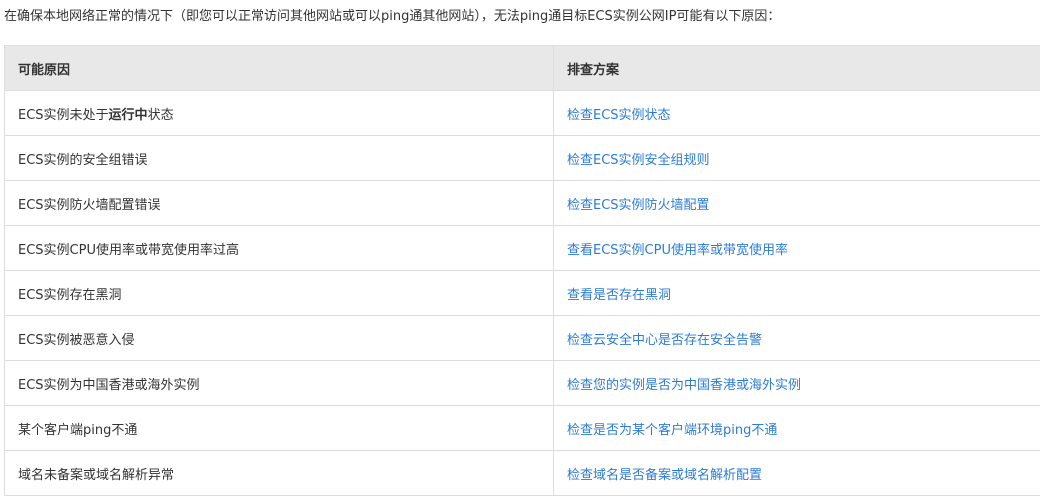 The height and width of the screenshot is (497, 1040). What do you see at coordinates (63, 115) in the screenshot?
I see `cause-text: ECS实例未处于` at bounding box center [63, 115].